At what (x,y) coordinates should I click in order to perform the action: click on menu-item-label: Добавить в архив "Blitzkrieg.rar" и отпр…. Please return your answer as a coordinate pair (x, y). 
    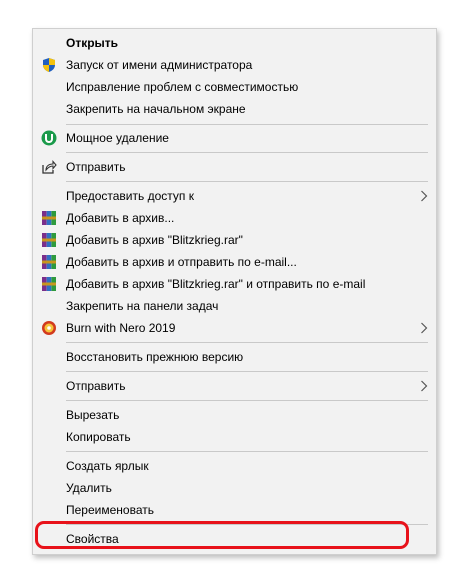
    Looking at the image, I should click on (216, 284).